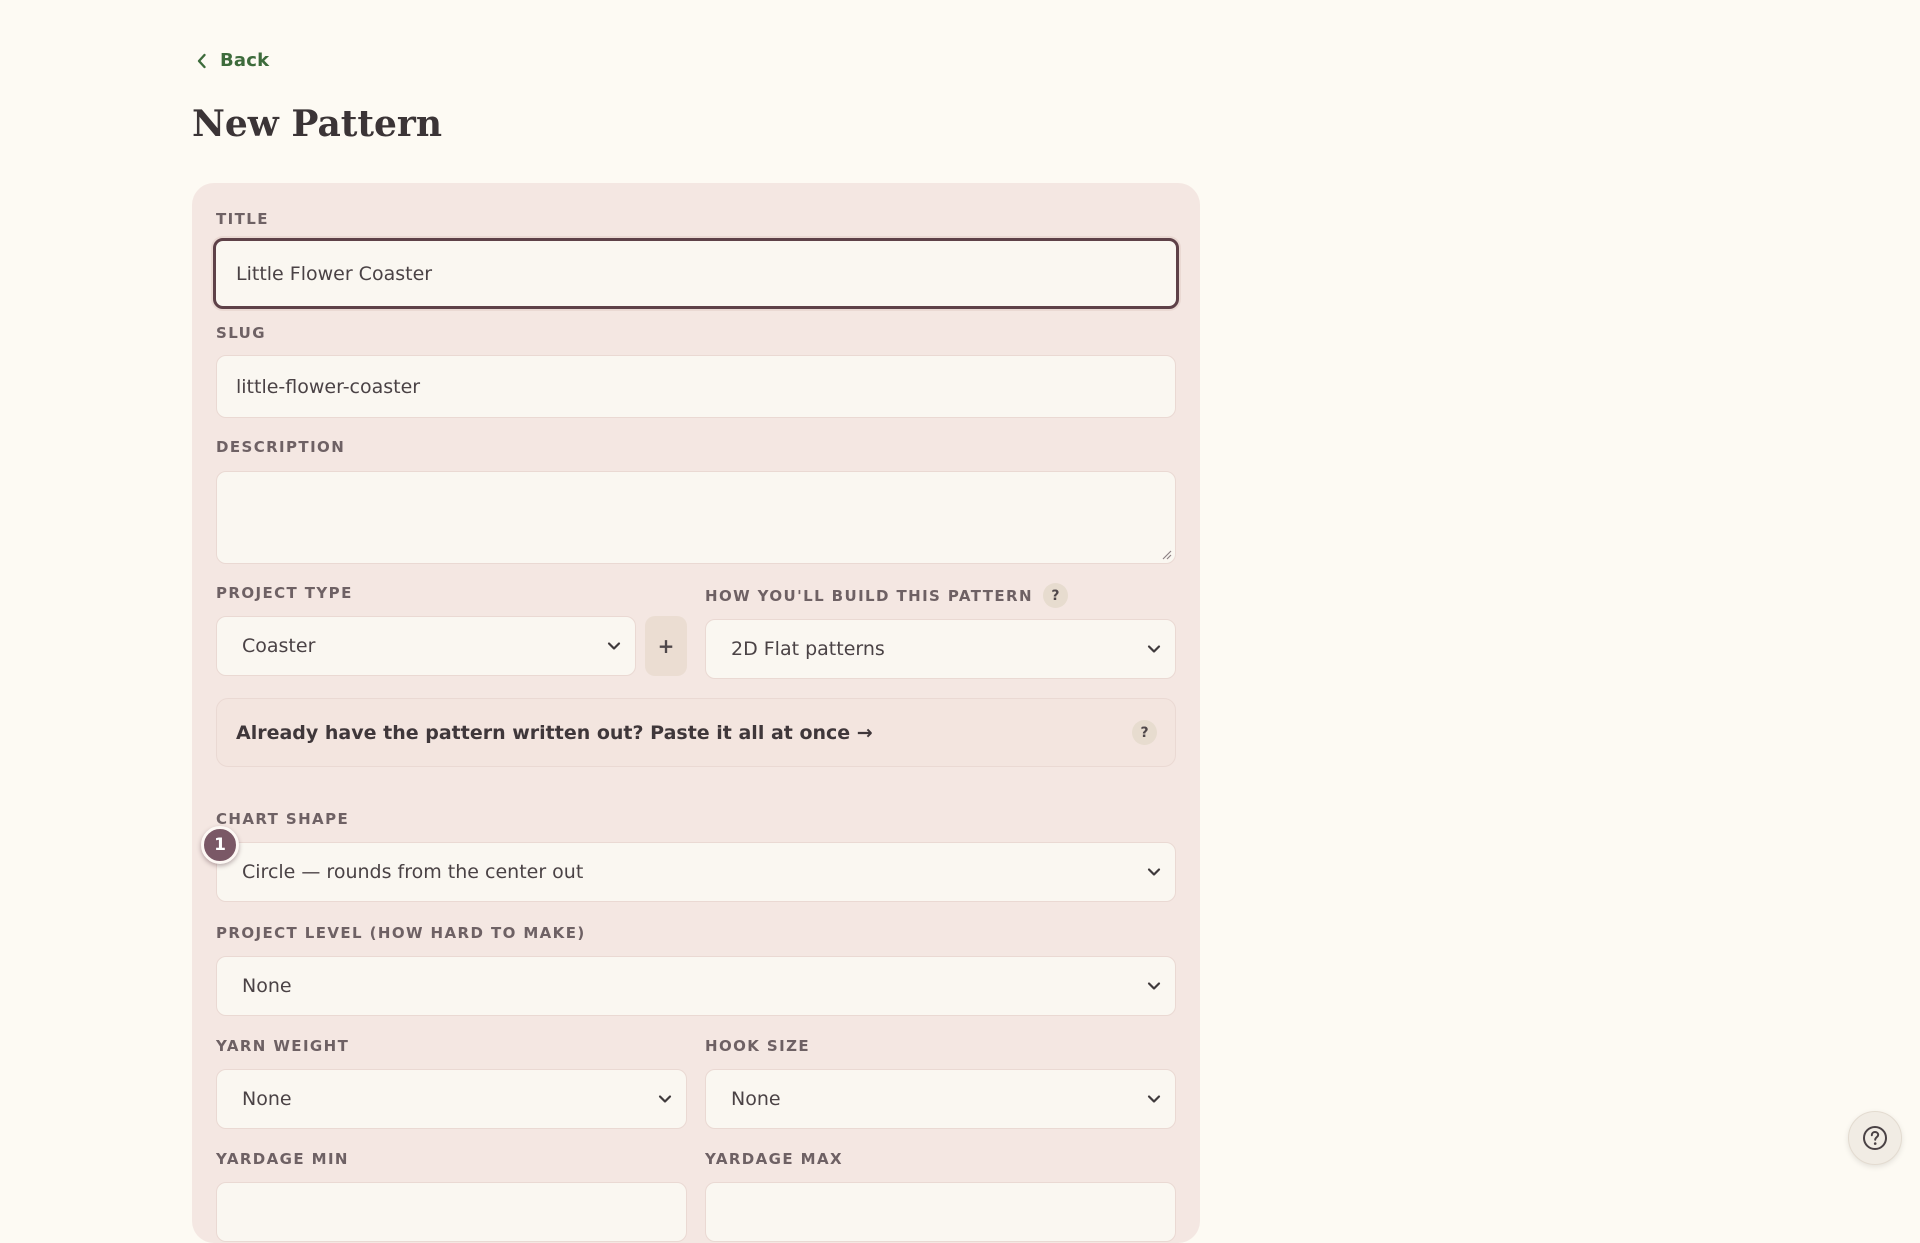 The width and height of the screenshot is (1920, 1243). What do you see at coordinates (328, 386) in the screenshot?
I see `slug-value: little-flower-coaster` at bounding box center [328, 386].